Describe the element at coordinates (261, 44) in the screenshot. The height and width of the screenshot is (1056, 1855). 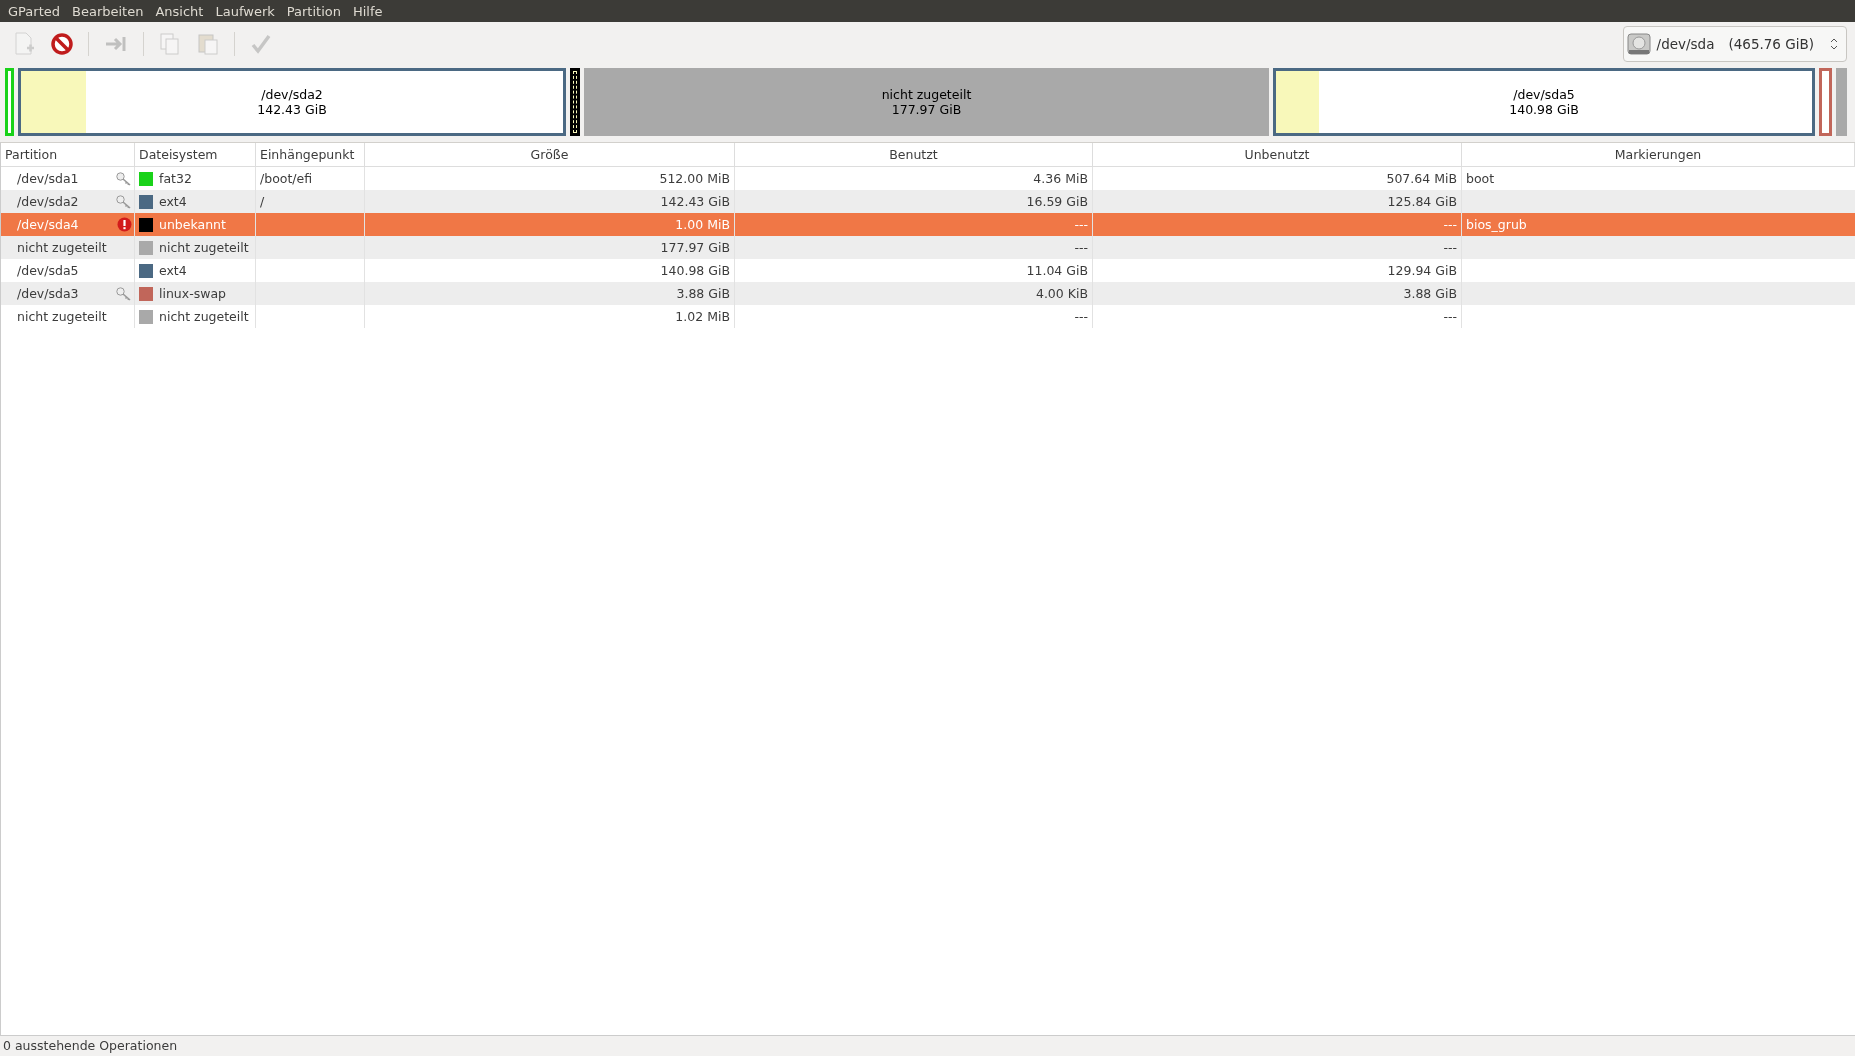
I see `checkmark-icon` at that location.